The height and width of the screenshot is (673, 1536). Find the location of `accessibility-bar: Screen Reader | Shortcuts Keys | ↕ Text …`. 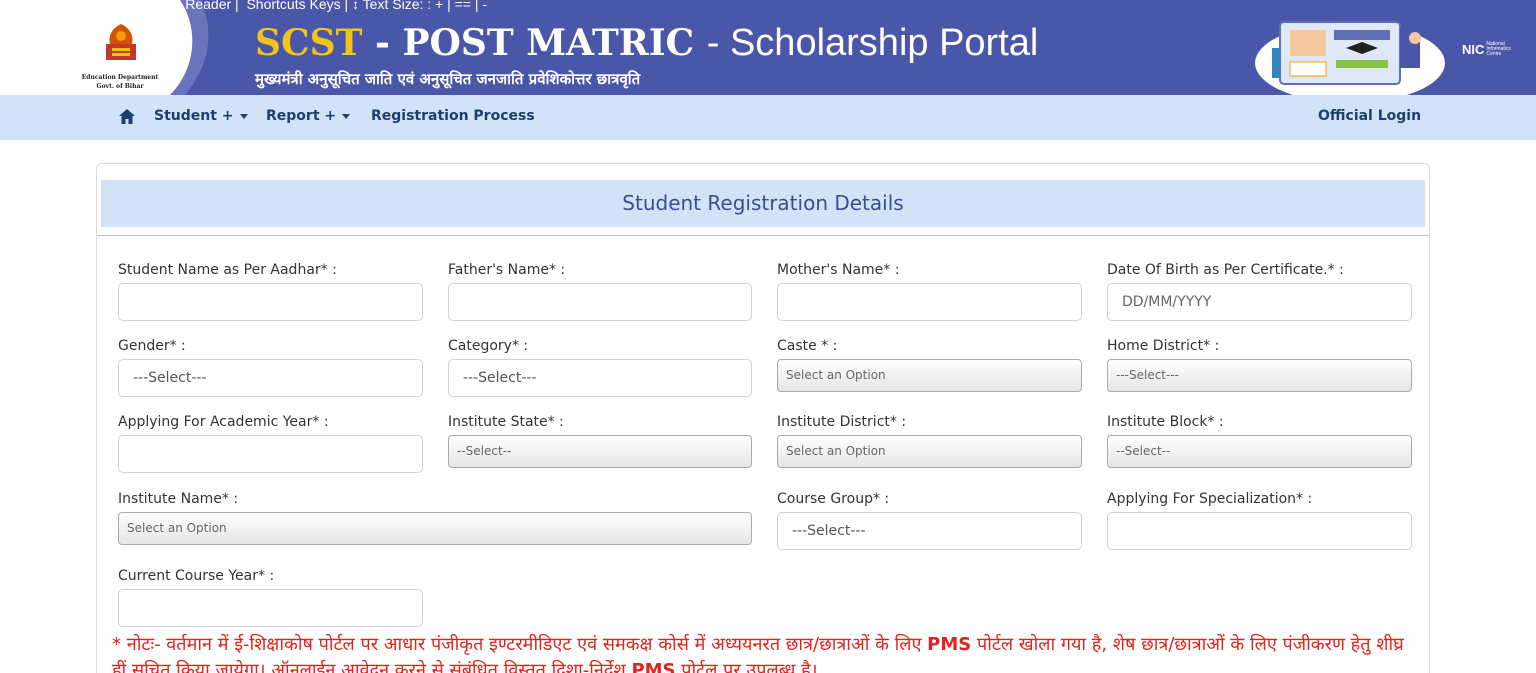

accessibility-bar: Screen Reader | Shortcuts Keys | ↕ Text … is located at coordinates (302, 7).